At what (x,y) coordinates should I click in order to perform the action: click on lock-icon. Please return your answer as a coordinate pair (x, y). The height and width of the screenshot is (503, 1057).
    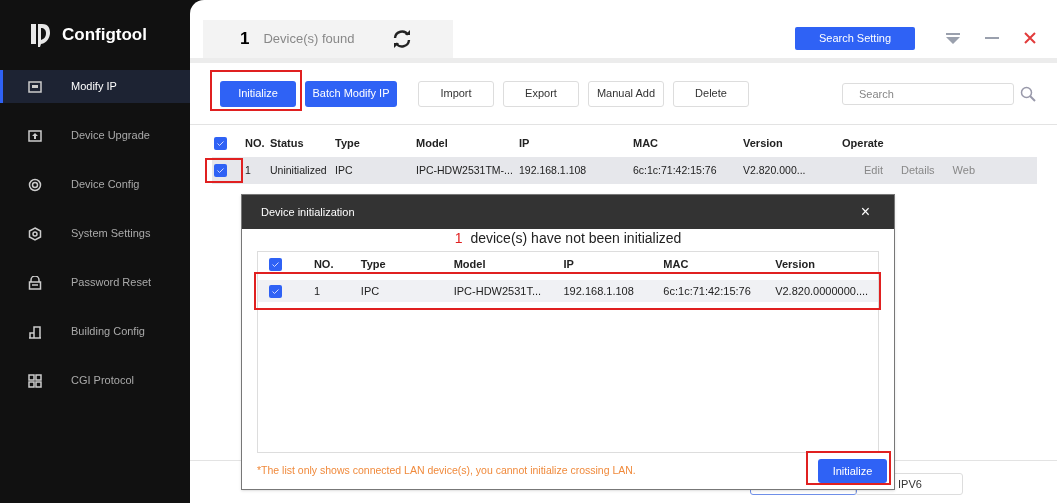
    Looking at the image, I should click on (35, 282).